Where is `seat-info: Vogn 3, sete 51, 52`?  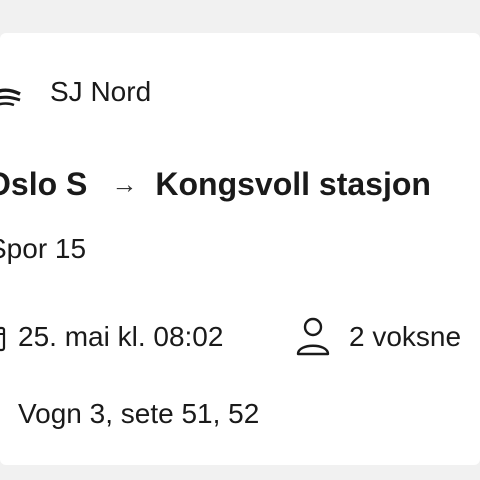
seat-info: Vogn 3, sete 51, 52 is located at coordinates (139, 413).